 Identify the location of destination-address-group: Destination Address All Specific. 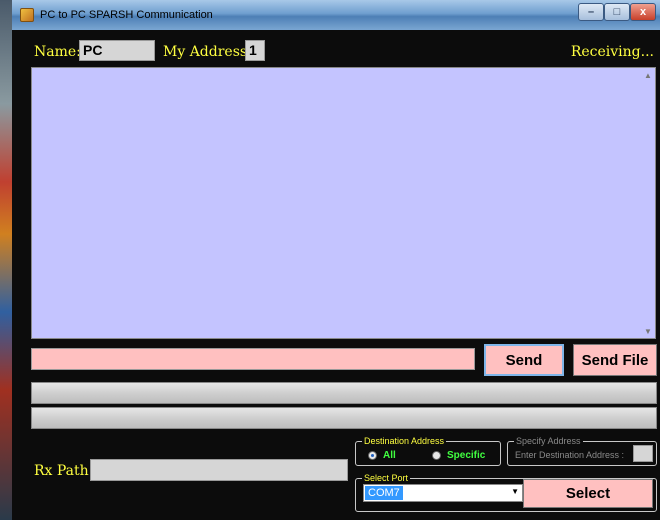
(428, 450).